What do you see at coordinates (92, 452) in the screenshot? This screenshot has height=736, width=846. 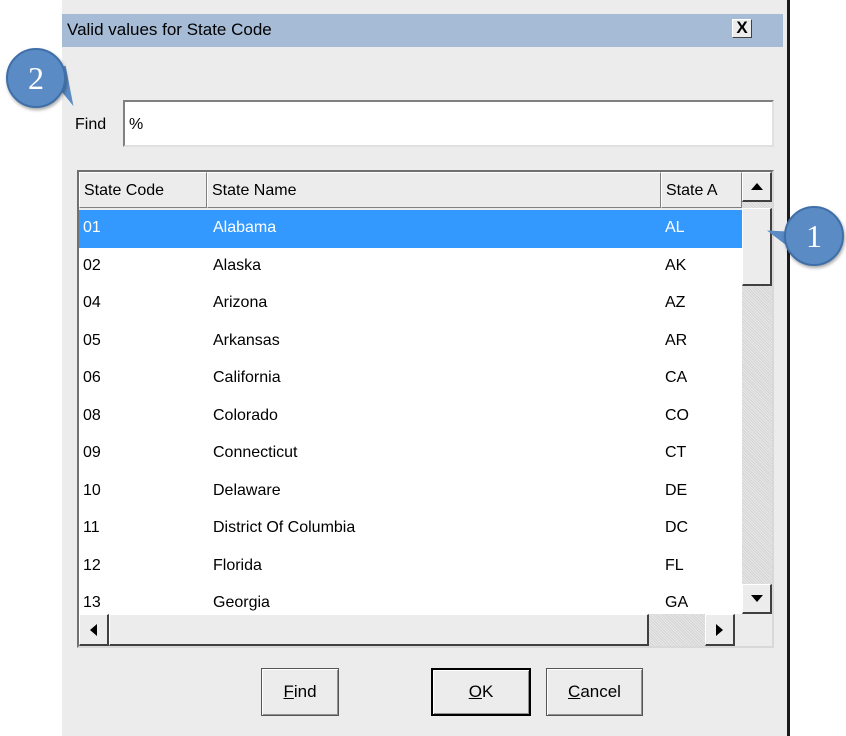 I see `cell-state-code: 09` at bounding box center [92, 452].